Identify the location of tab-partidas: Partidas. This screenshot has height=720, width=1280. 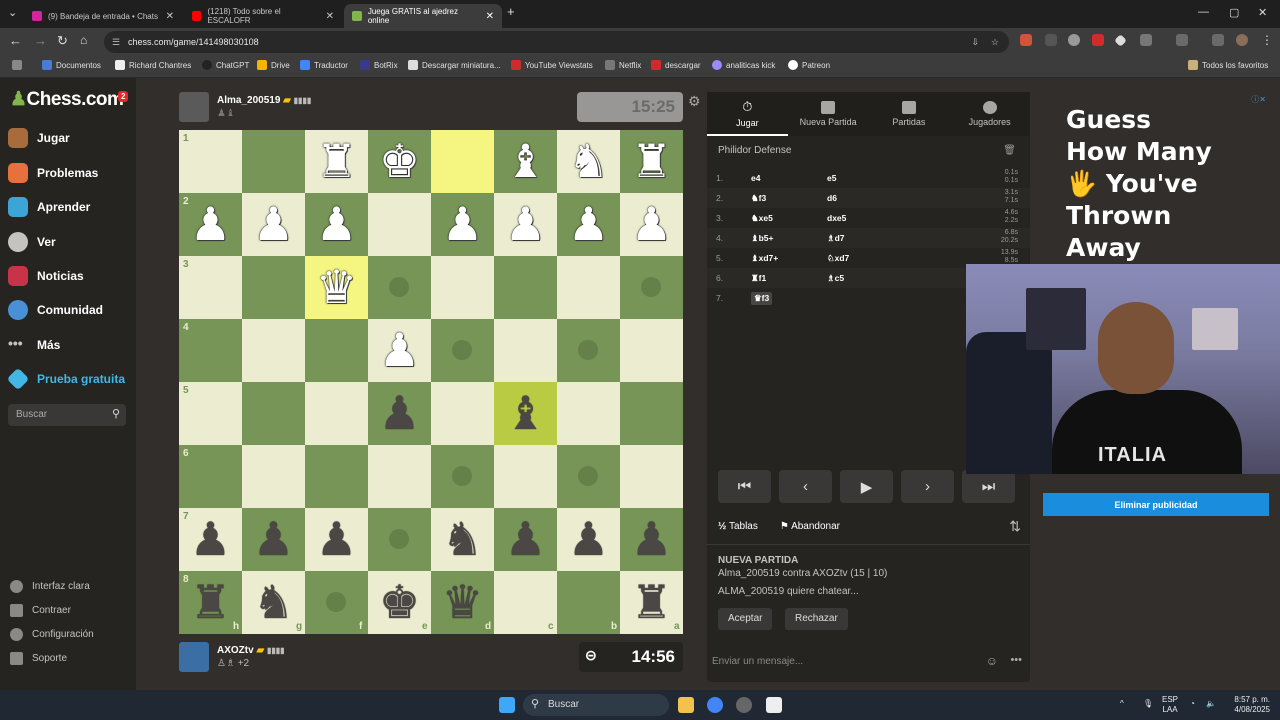
(909, 114).